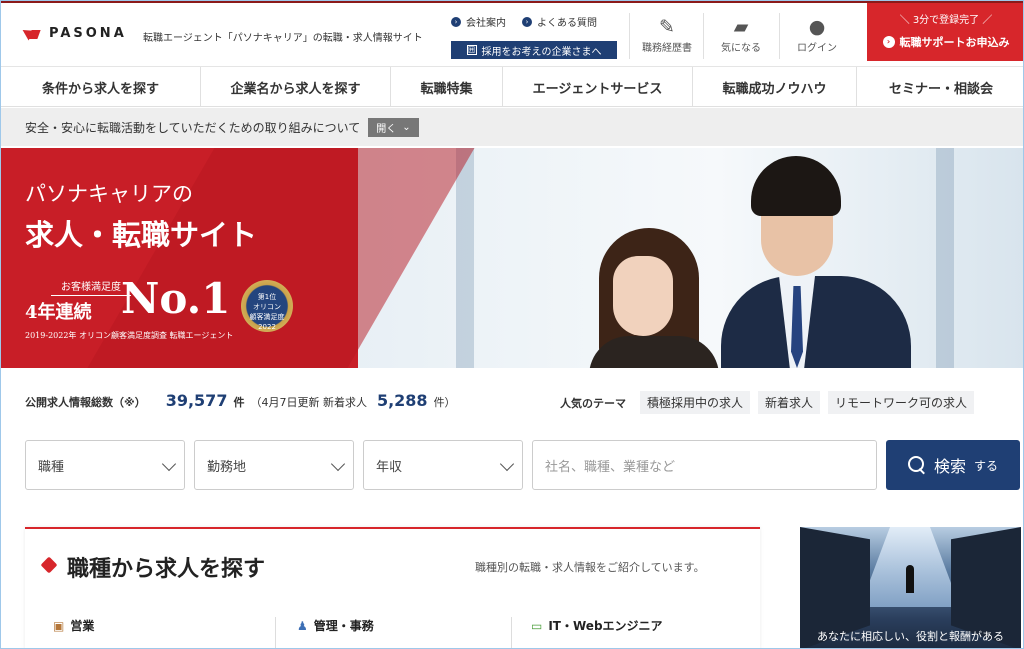  I want to click on stats-label: 公開求人情報総数（※）, so click(85, 402).